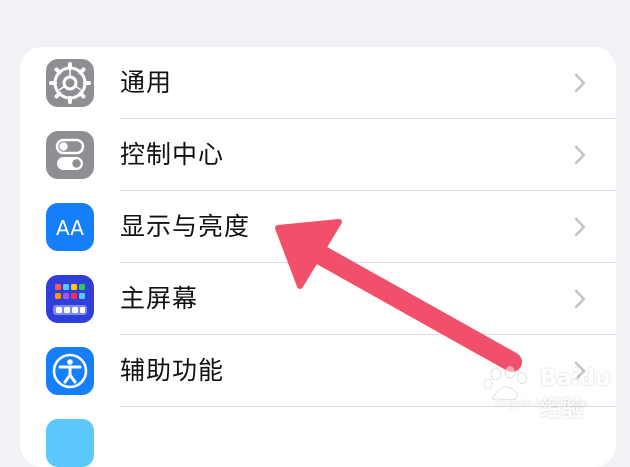 The height and width of the screenshot is (467, 630). I want to click on text-size-icon: AA, so click(70, 227).